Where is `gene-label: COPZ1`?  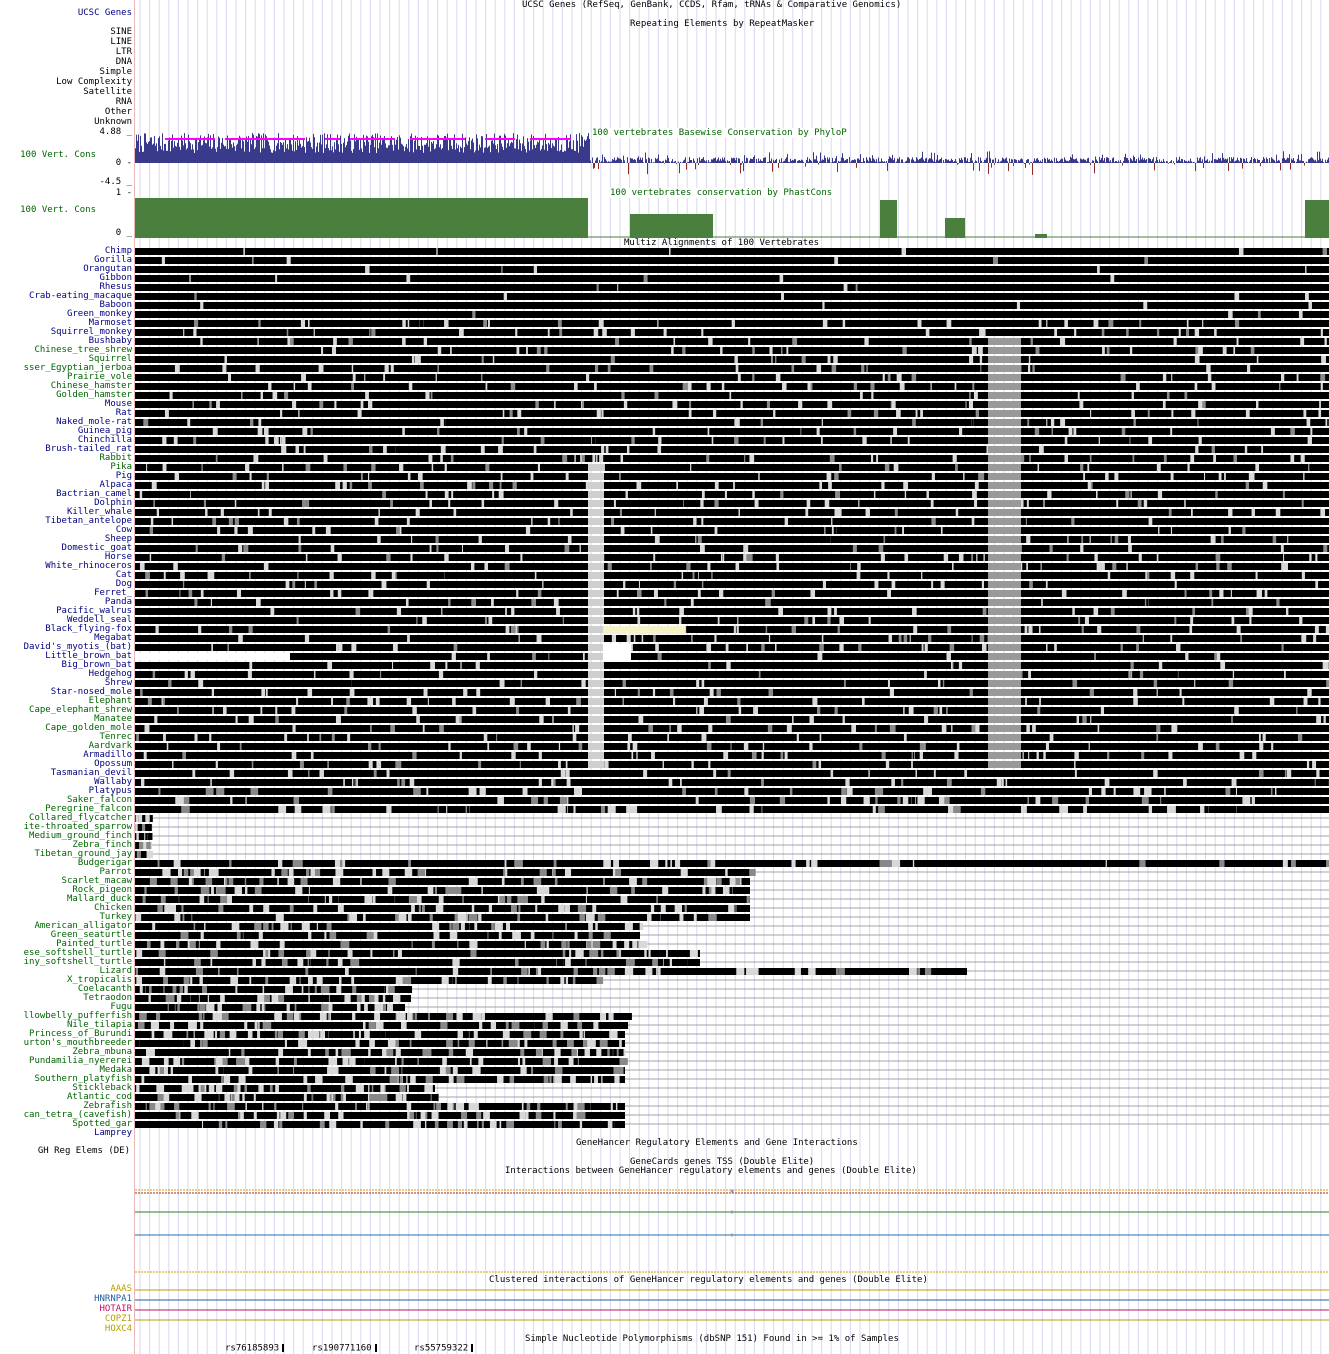 gene-label: COPZ1 is located at coordinates (118, 1319).